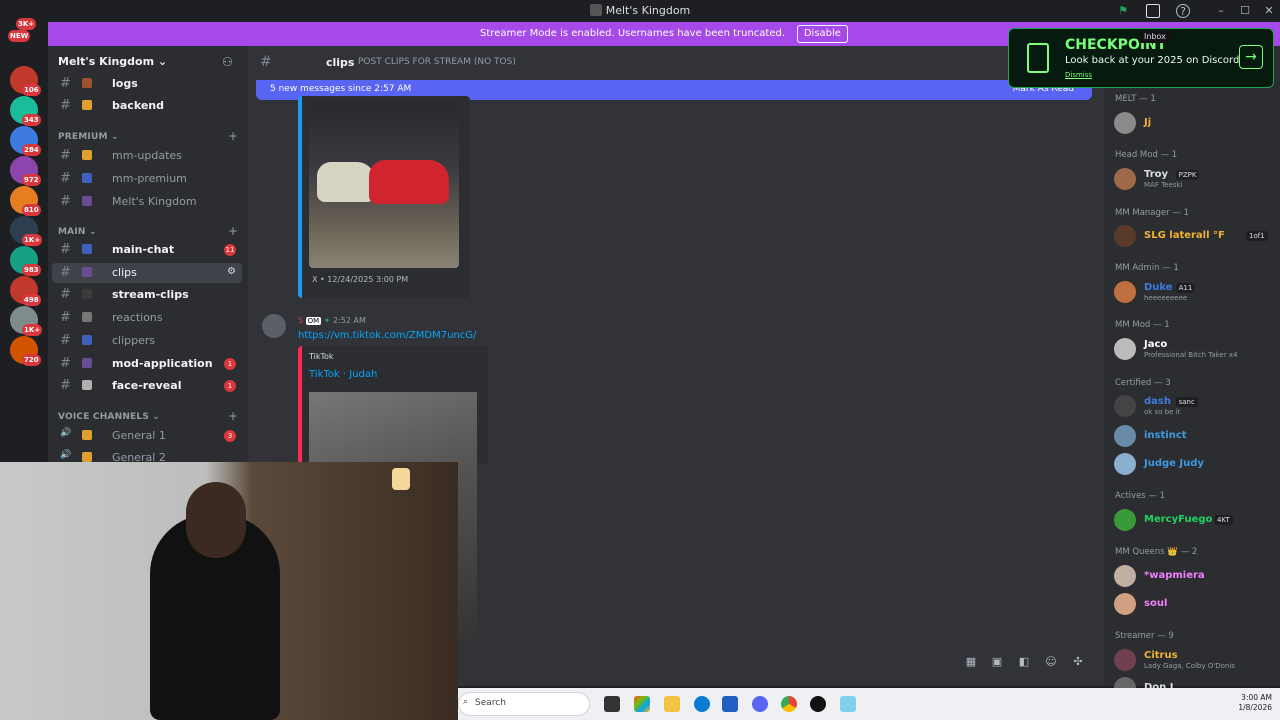 This screenshot has width=1280, height=720. I want to click on server-badge: 343, so click(31, 120).